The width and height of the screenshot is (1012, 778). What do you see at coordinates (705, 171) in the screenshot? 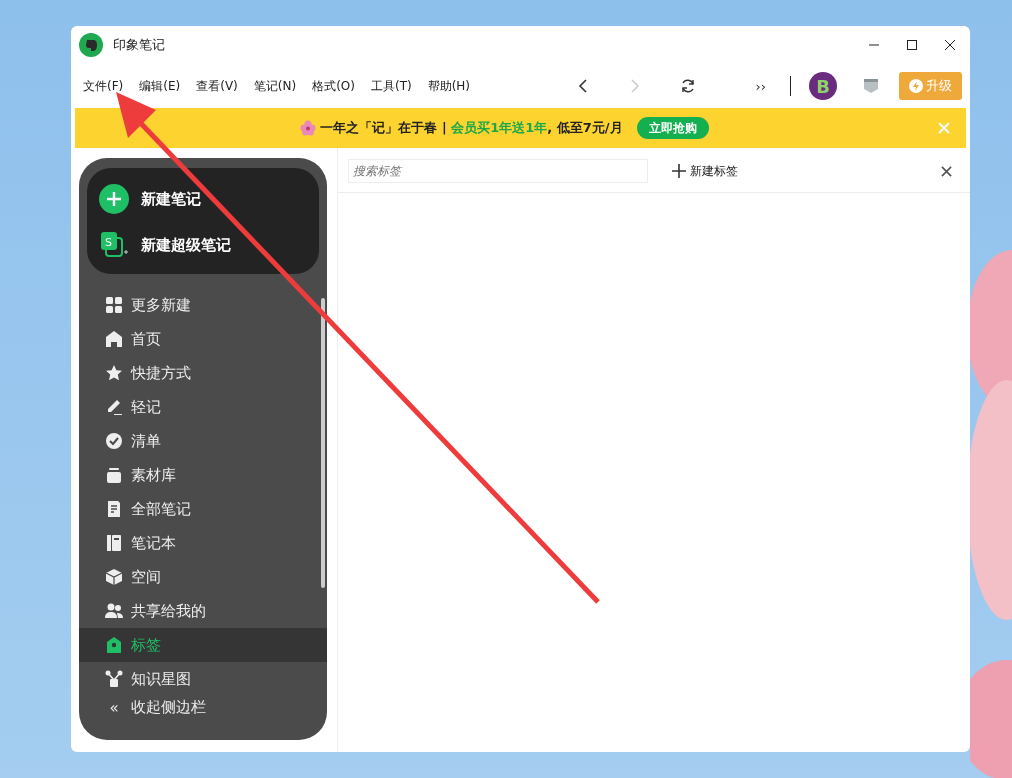
I see `new-tag-button: 新建标签` at bounding box center [705, 171].